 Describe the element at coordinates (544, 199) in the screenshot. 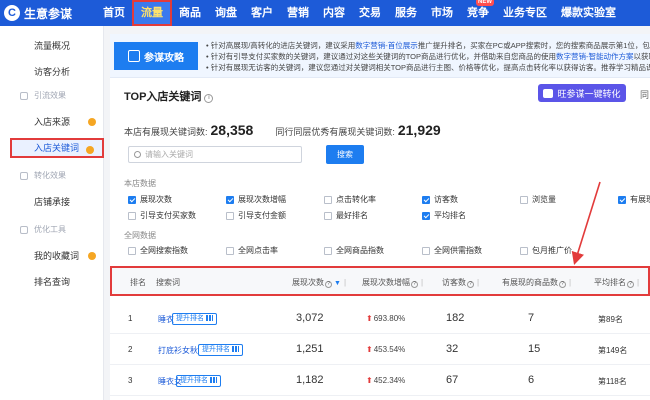

I see `metric-checkbox-label: 浏览量` at that location.